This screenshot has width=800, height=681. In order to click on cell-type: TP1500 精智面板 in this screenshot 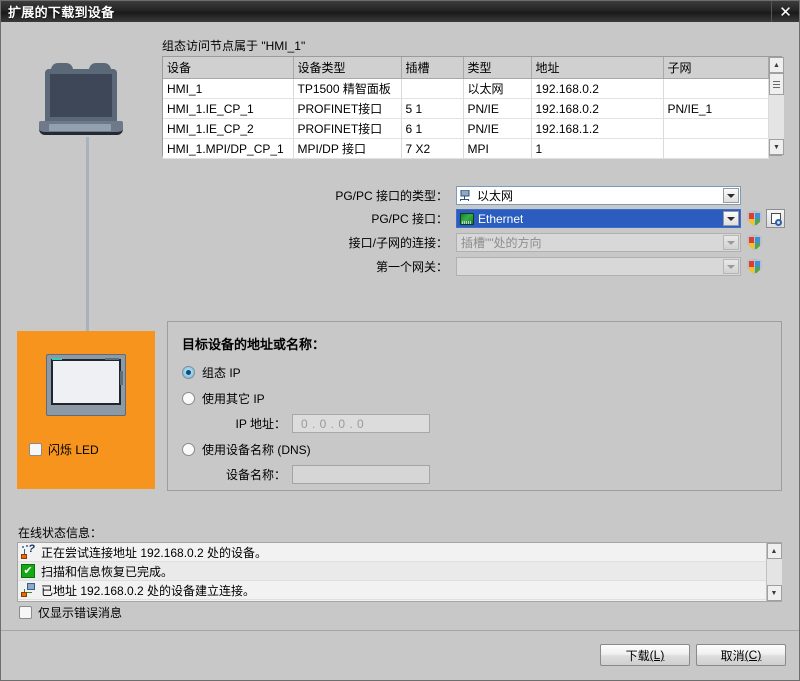, I will do `click(347, 88)`.